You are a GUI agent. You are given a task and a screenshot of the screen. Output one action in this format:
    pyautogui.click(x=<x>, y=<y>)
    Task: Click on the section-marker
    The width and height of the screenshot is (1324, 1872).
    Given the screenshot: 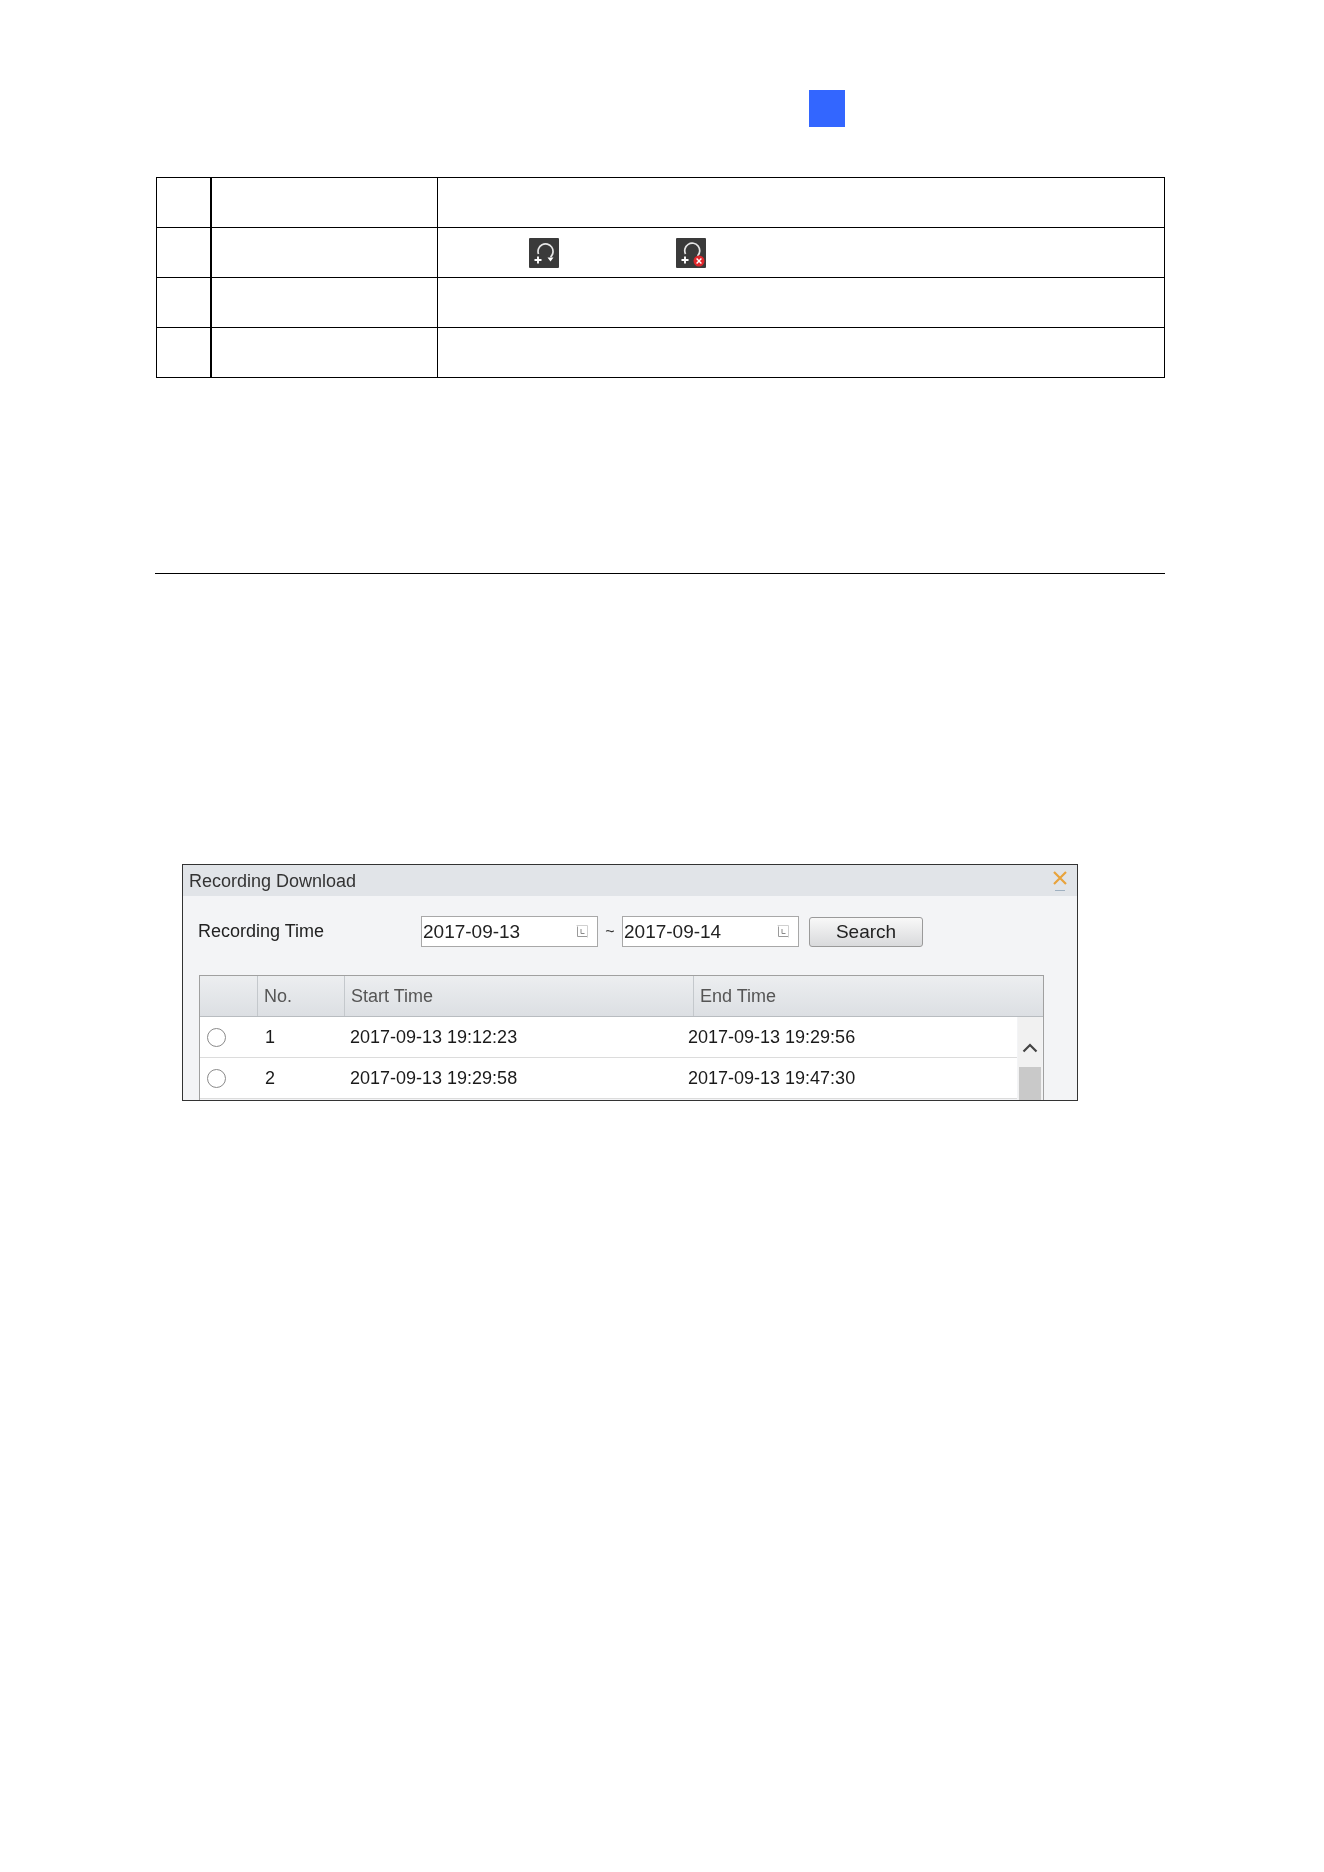 What is the action you would take?
    pyautogui.click(x=827, y=108)
    